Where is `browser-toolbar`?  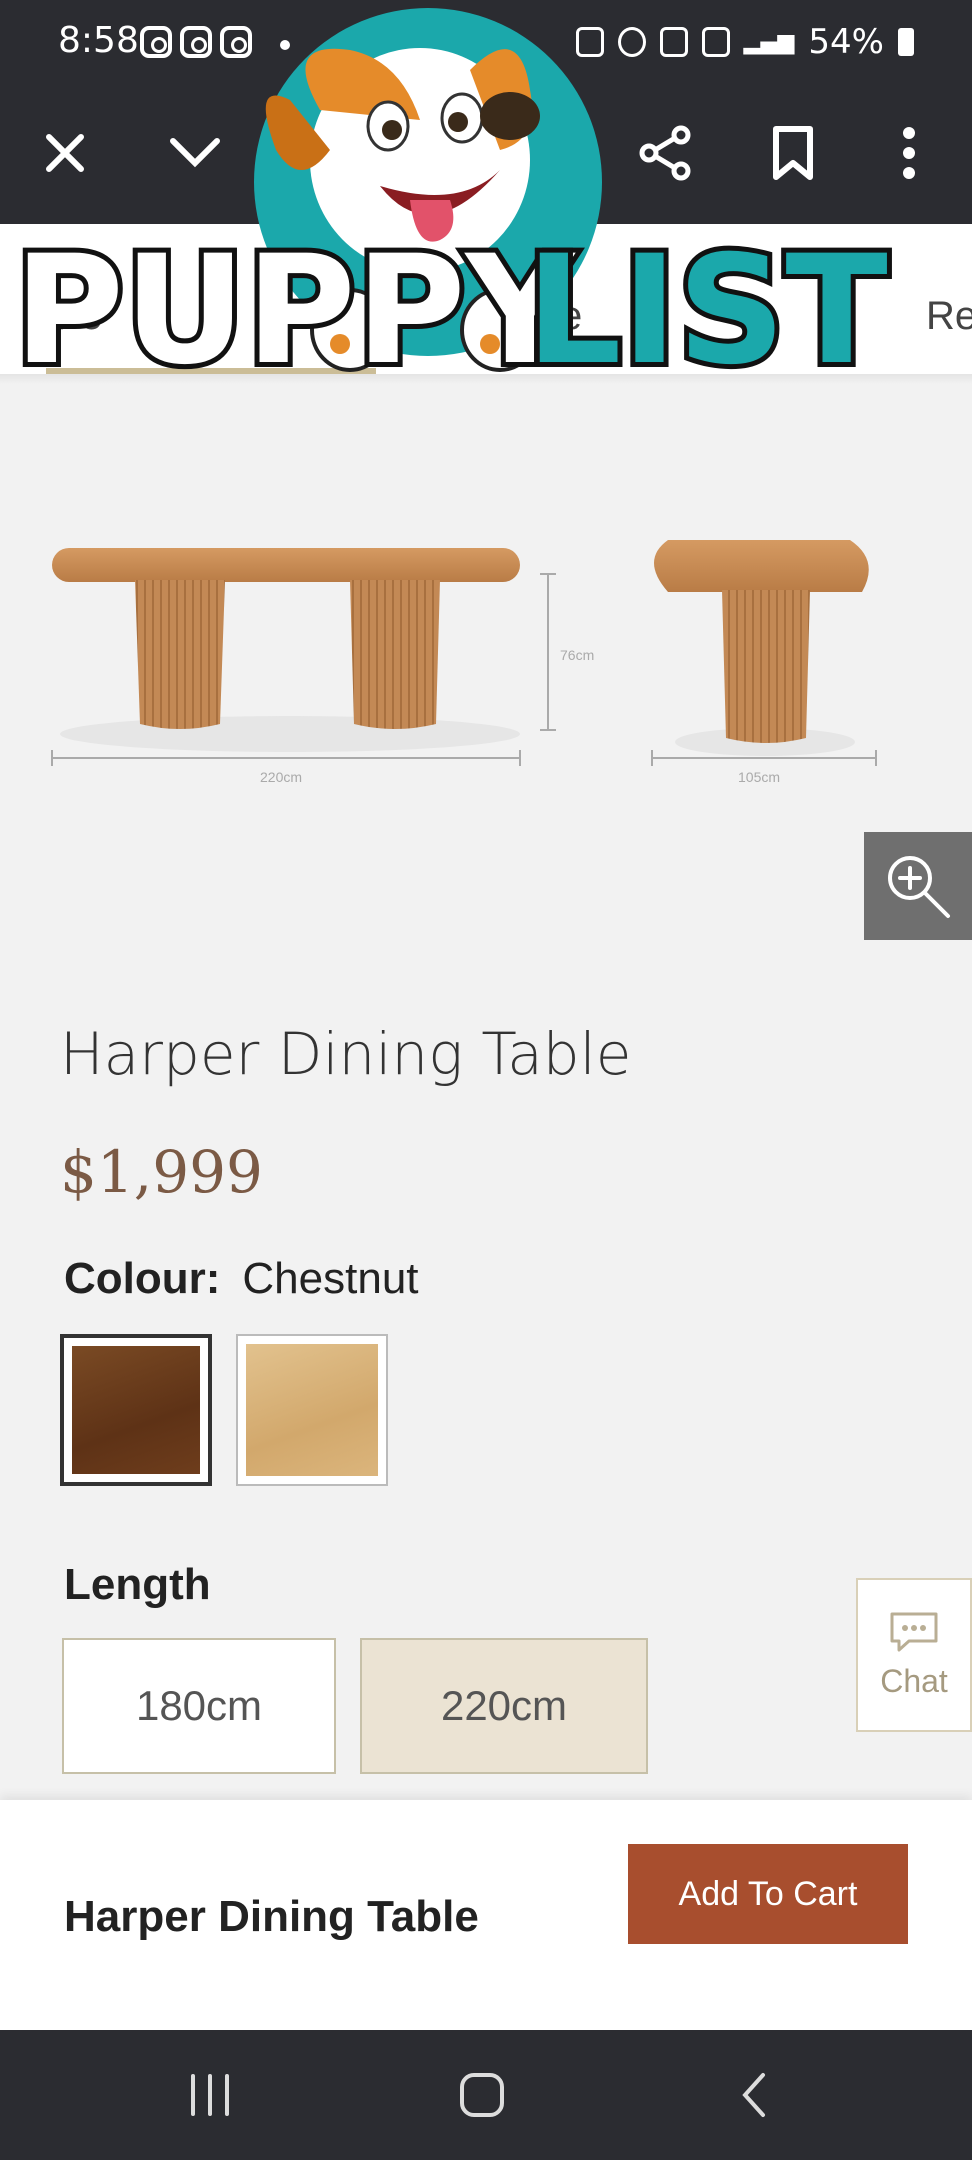 browser-toolbar is located at coordinates (486, 156).